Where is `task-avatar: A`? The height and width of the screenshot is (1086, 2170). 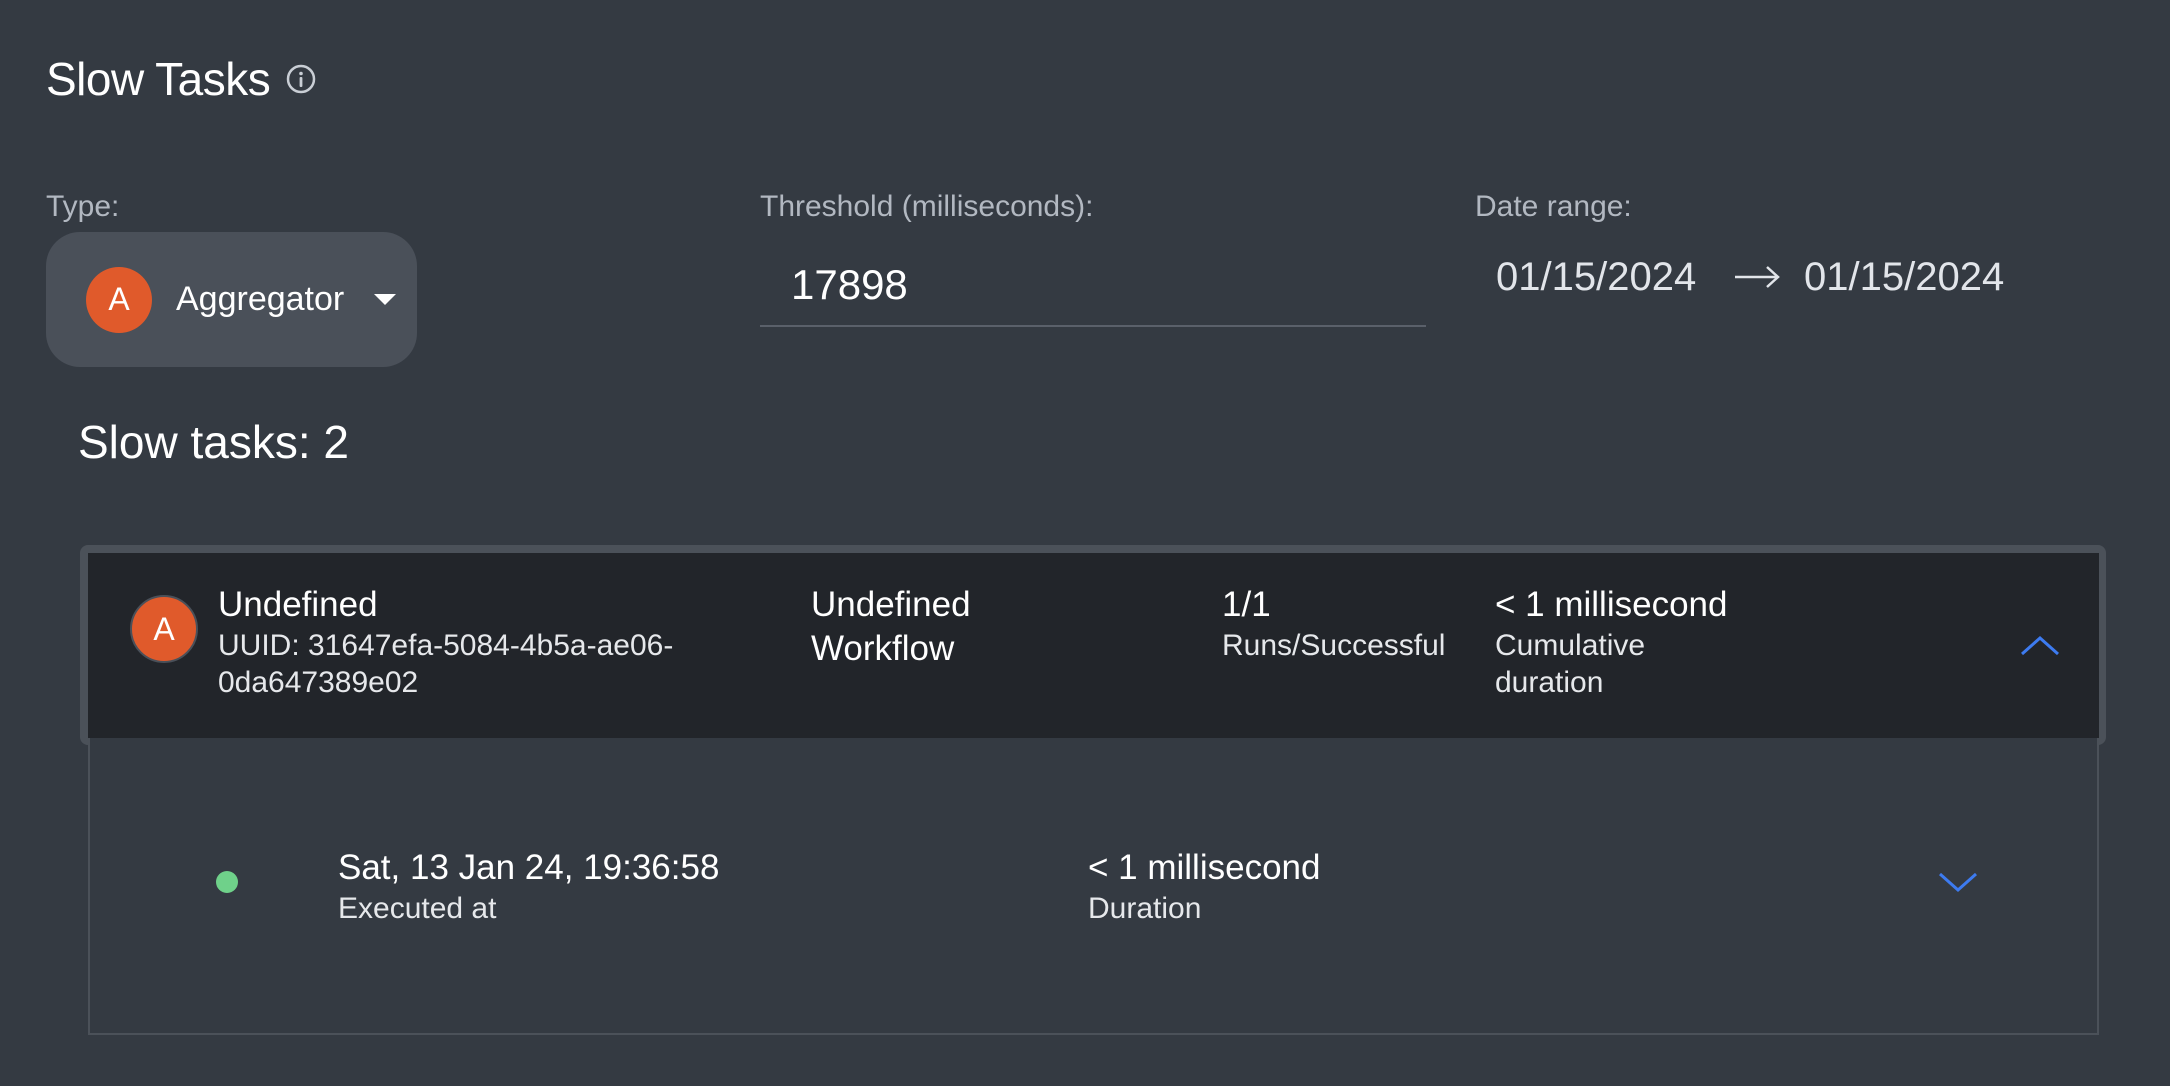
task-avatar: A is located at coordinates (164, 629).